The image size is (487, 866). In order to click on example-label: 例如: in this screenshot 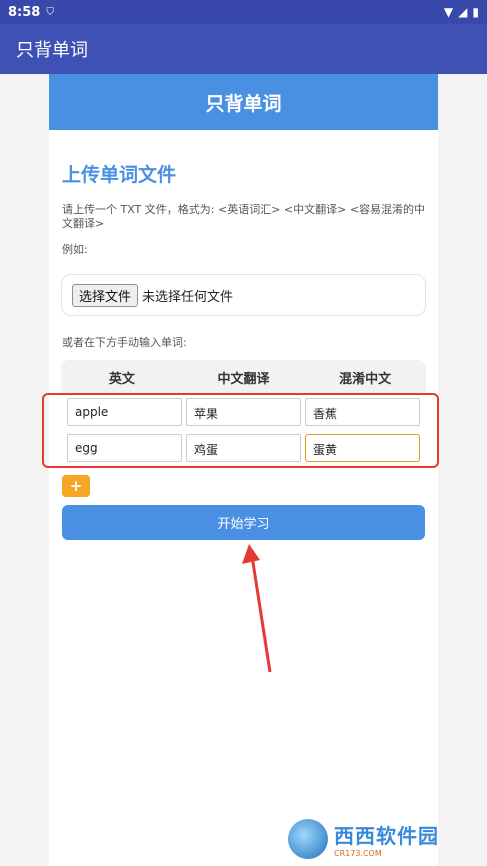, I will do `click(75, 249)`.